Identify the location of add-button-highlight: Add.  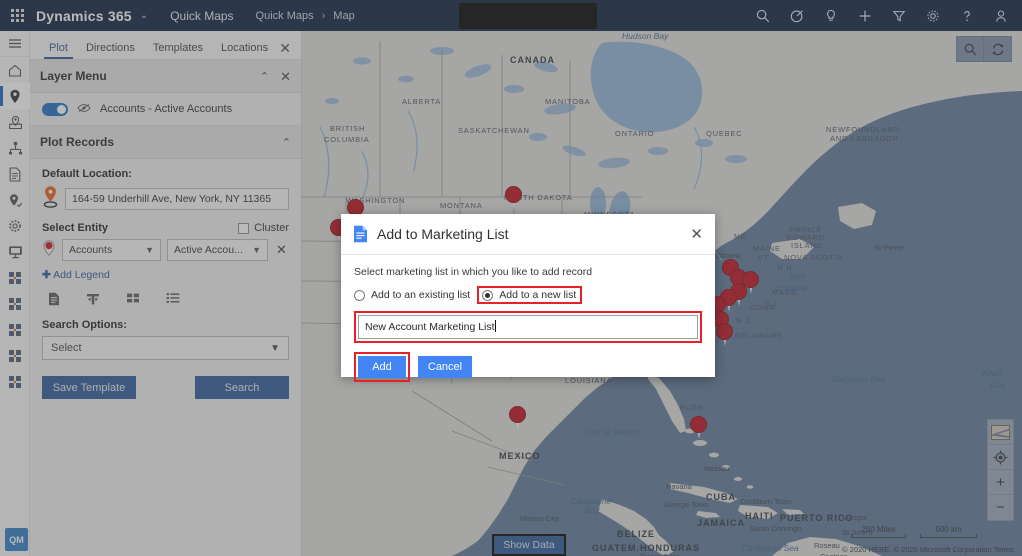
(382, 367).